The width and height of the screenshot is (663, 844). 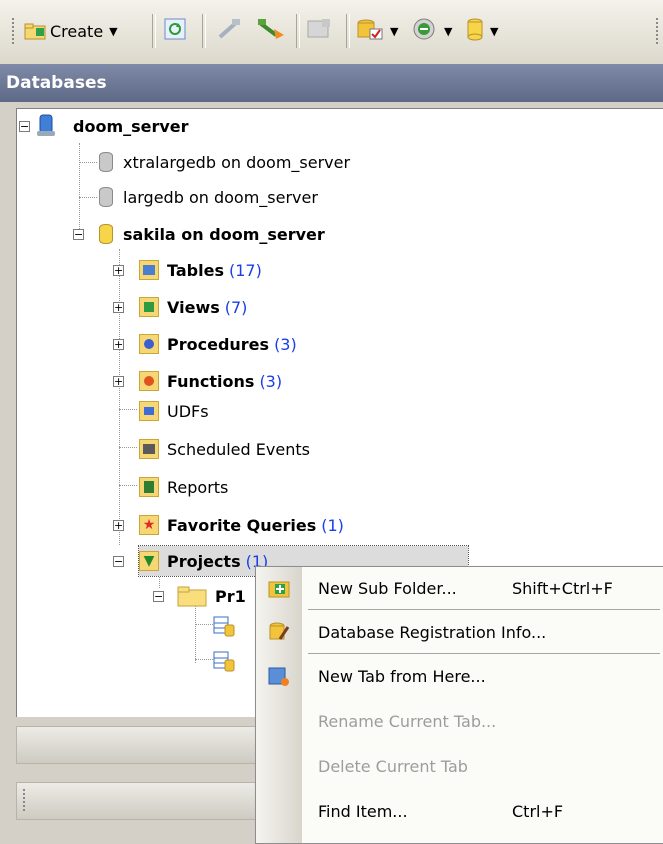 What do you see at coordinates (149, 449) in the screenshot?
I see `calendar-icon` at bounding box center [149, 449].